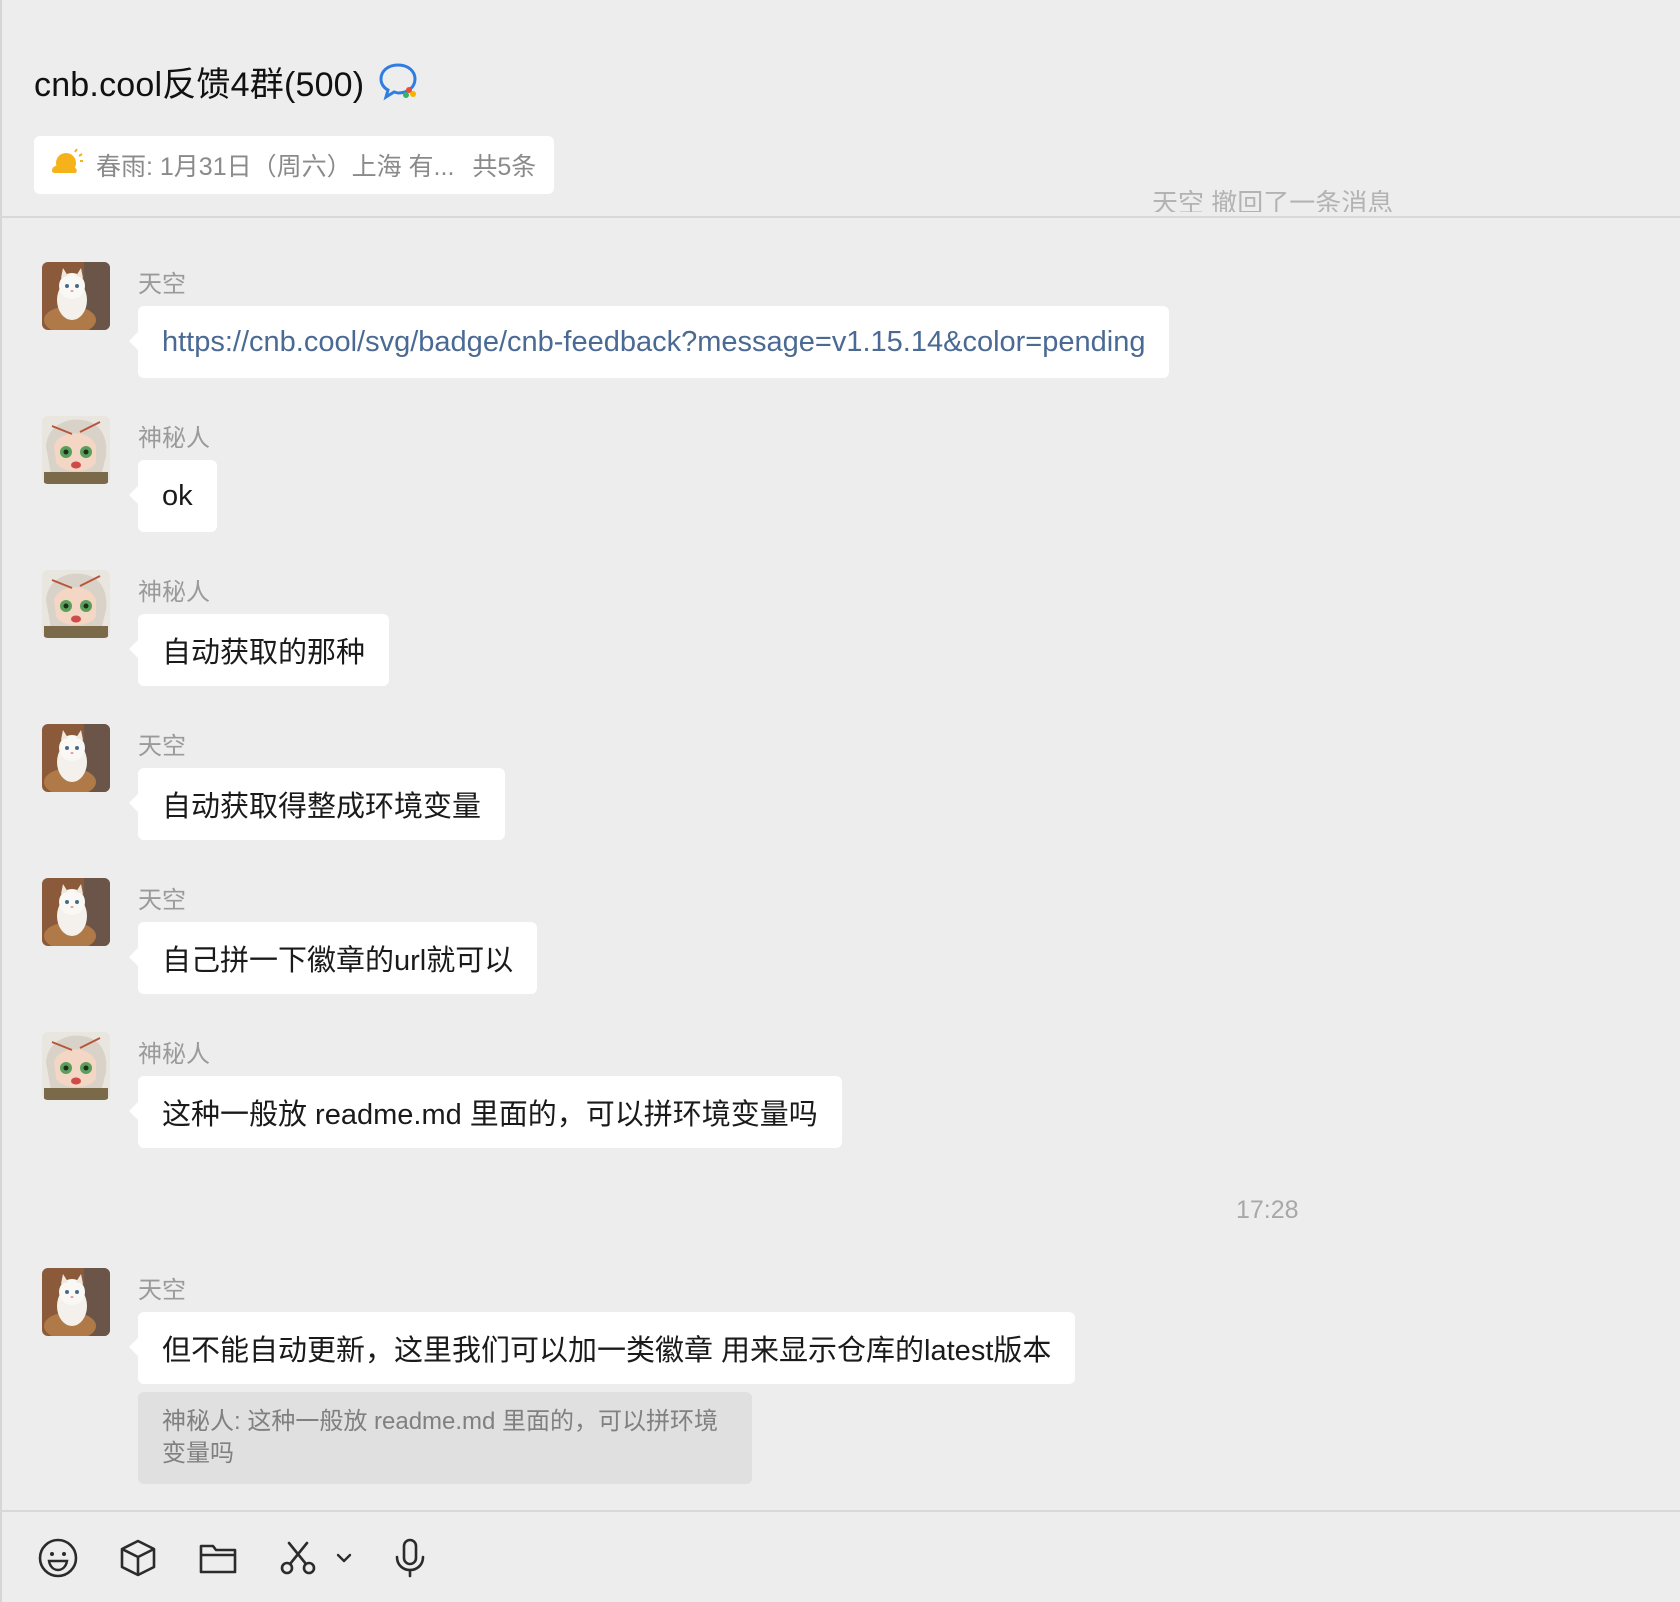 The height and width of the screenshot is (1602, 1680). I want to click on weather-sun-cloud-icon, so click(67, 160).